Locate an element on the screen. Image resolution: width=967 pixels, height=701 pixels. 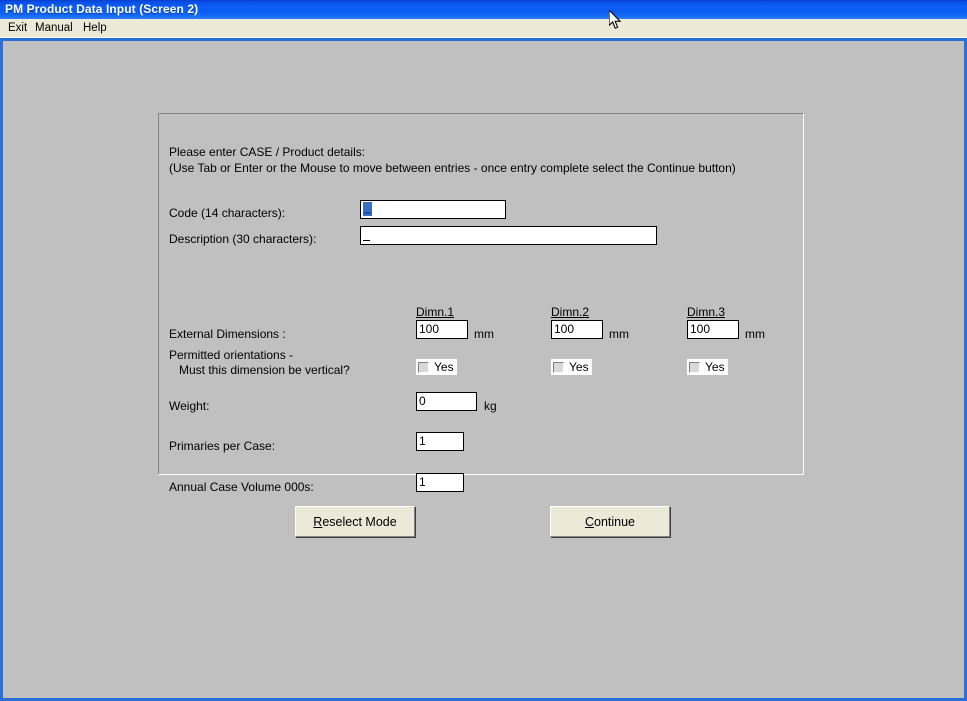
continue-accel-char: C is located at coordinates (589, 521).